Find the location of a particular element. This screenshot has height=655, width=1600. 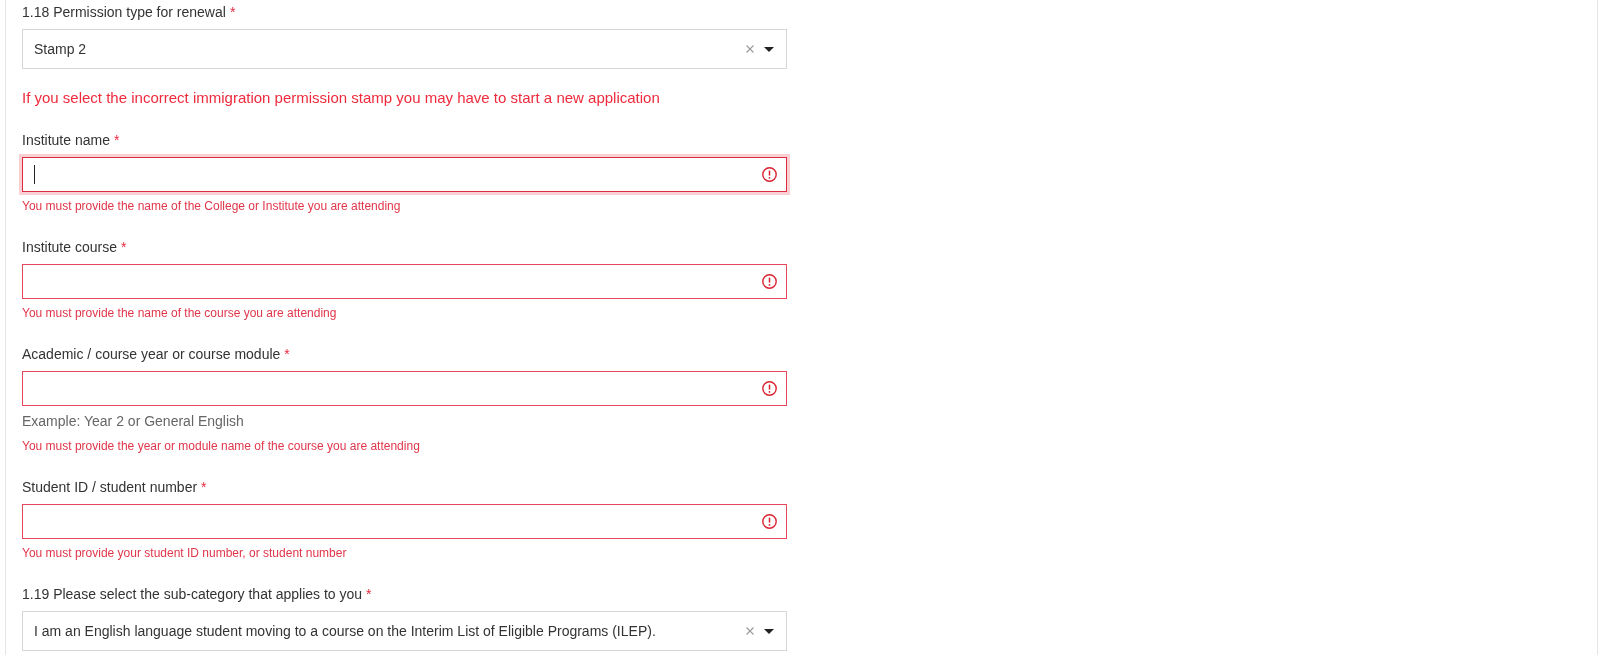

hint-text: Example: Year 2 or General English is located at coordinates (133, 421).